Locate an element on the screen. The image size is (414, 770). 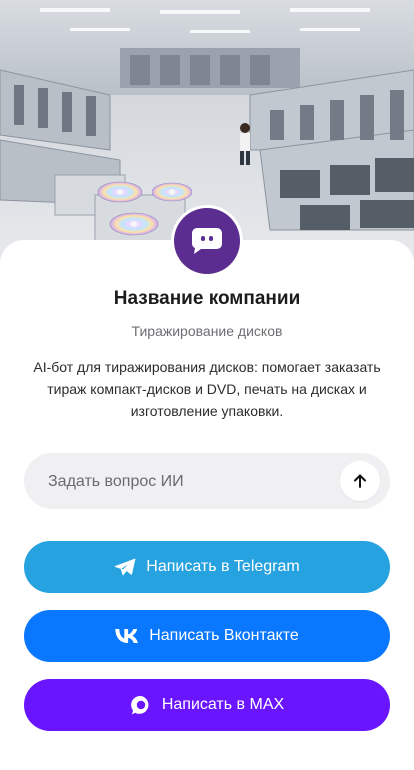
max-icon is located at coordinates (139, 705).